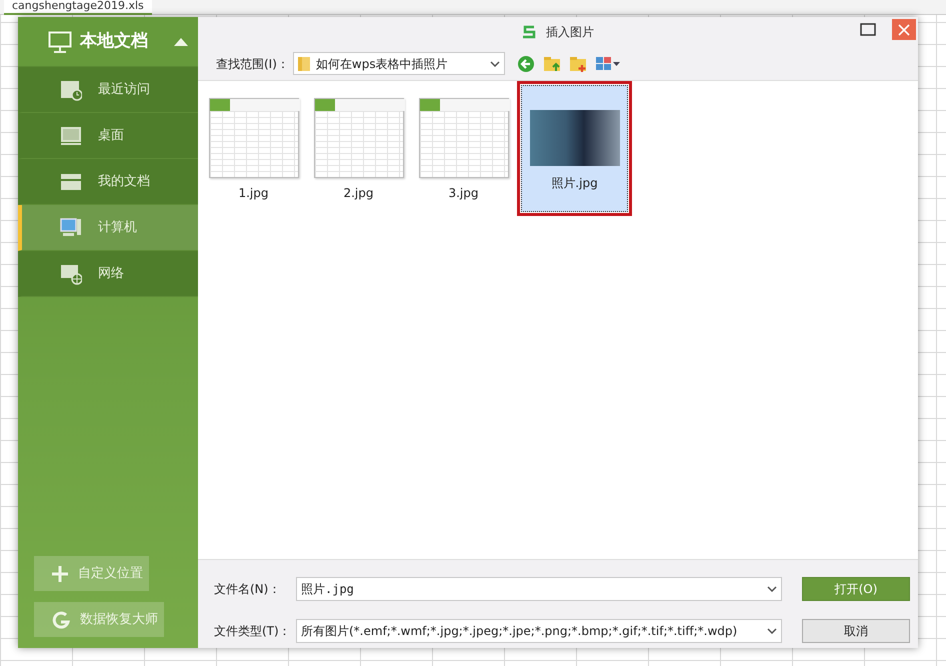 The height and width of the screenshot is (666, 946). Describe the element at coordinates (108, 182) in the screenshot. I see `sidebar-item: 我的文档` at that location.